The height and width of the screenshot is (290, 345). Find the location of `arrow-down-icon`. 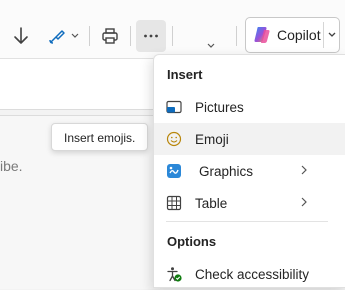

arrow-down-icon is located at coordinates (21, 35).